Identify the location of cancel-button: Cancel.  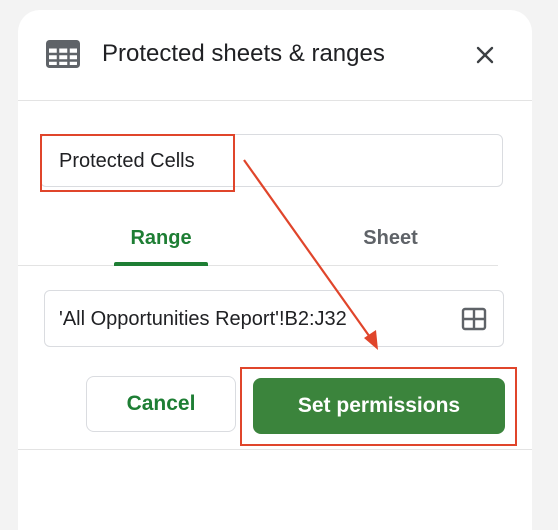
(161, 404).